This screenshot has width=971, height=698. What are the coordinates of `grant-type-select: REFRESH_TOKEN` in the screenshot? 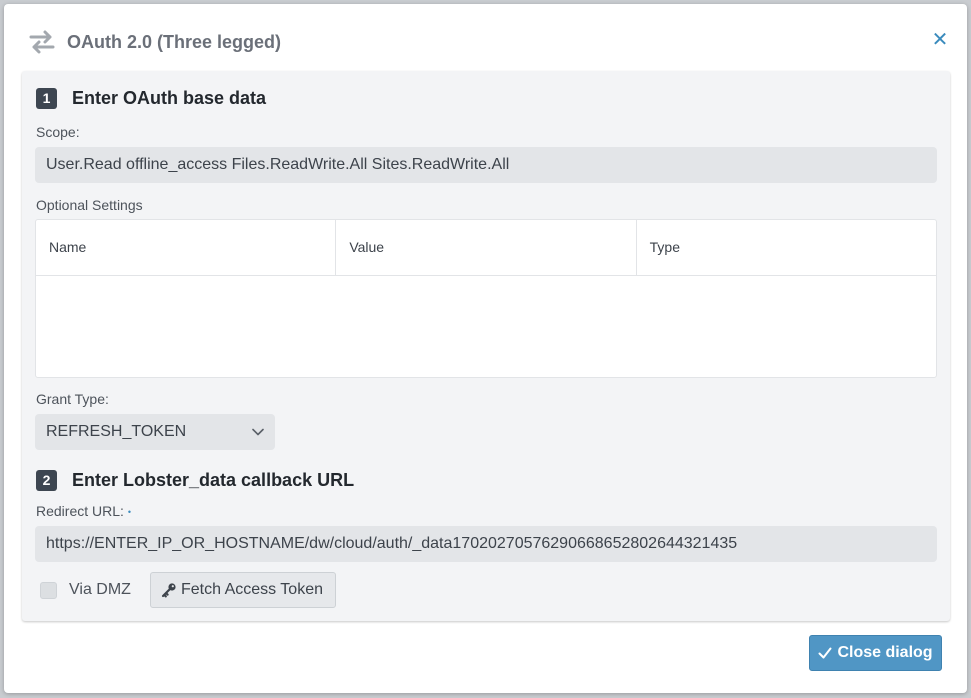 It's located at (155, 432).